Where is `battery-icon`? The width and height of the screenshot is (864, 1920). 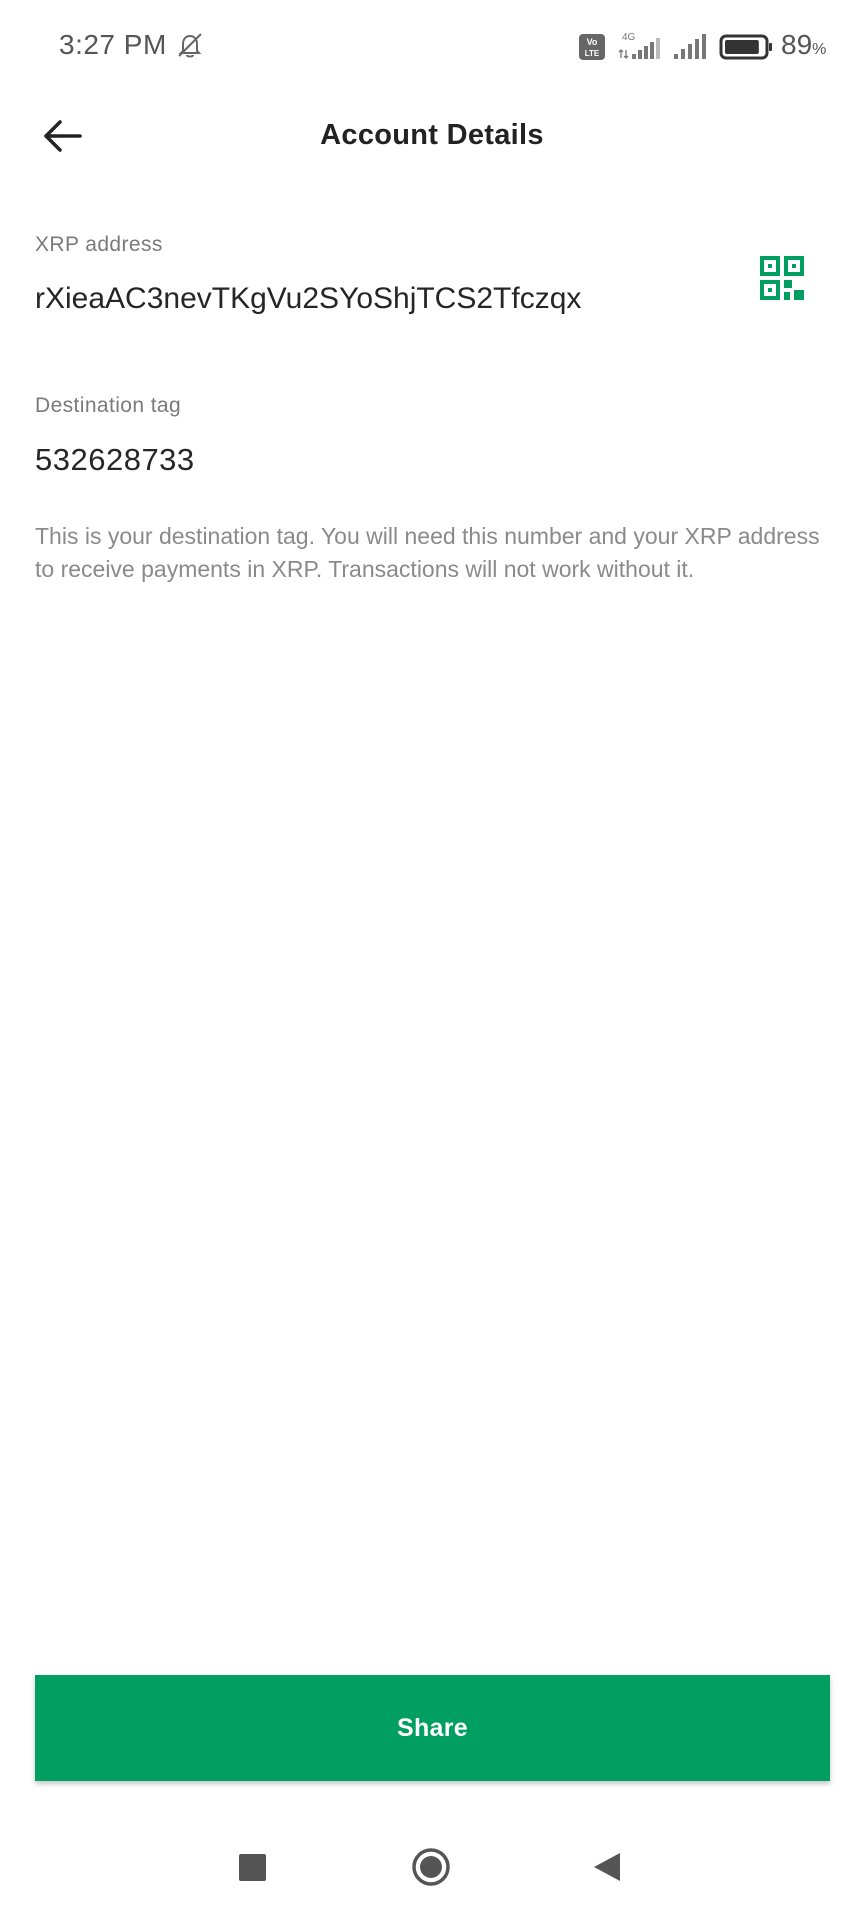 battery-icon is located at coordinates (745, 47).